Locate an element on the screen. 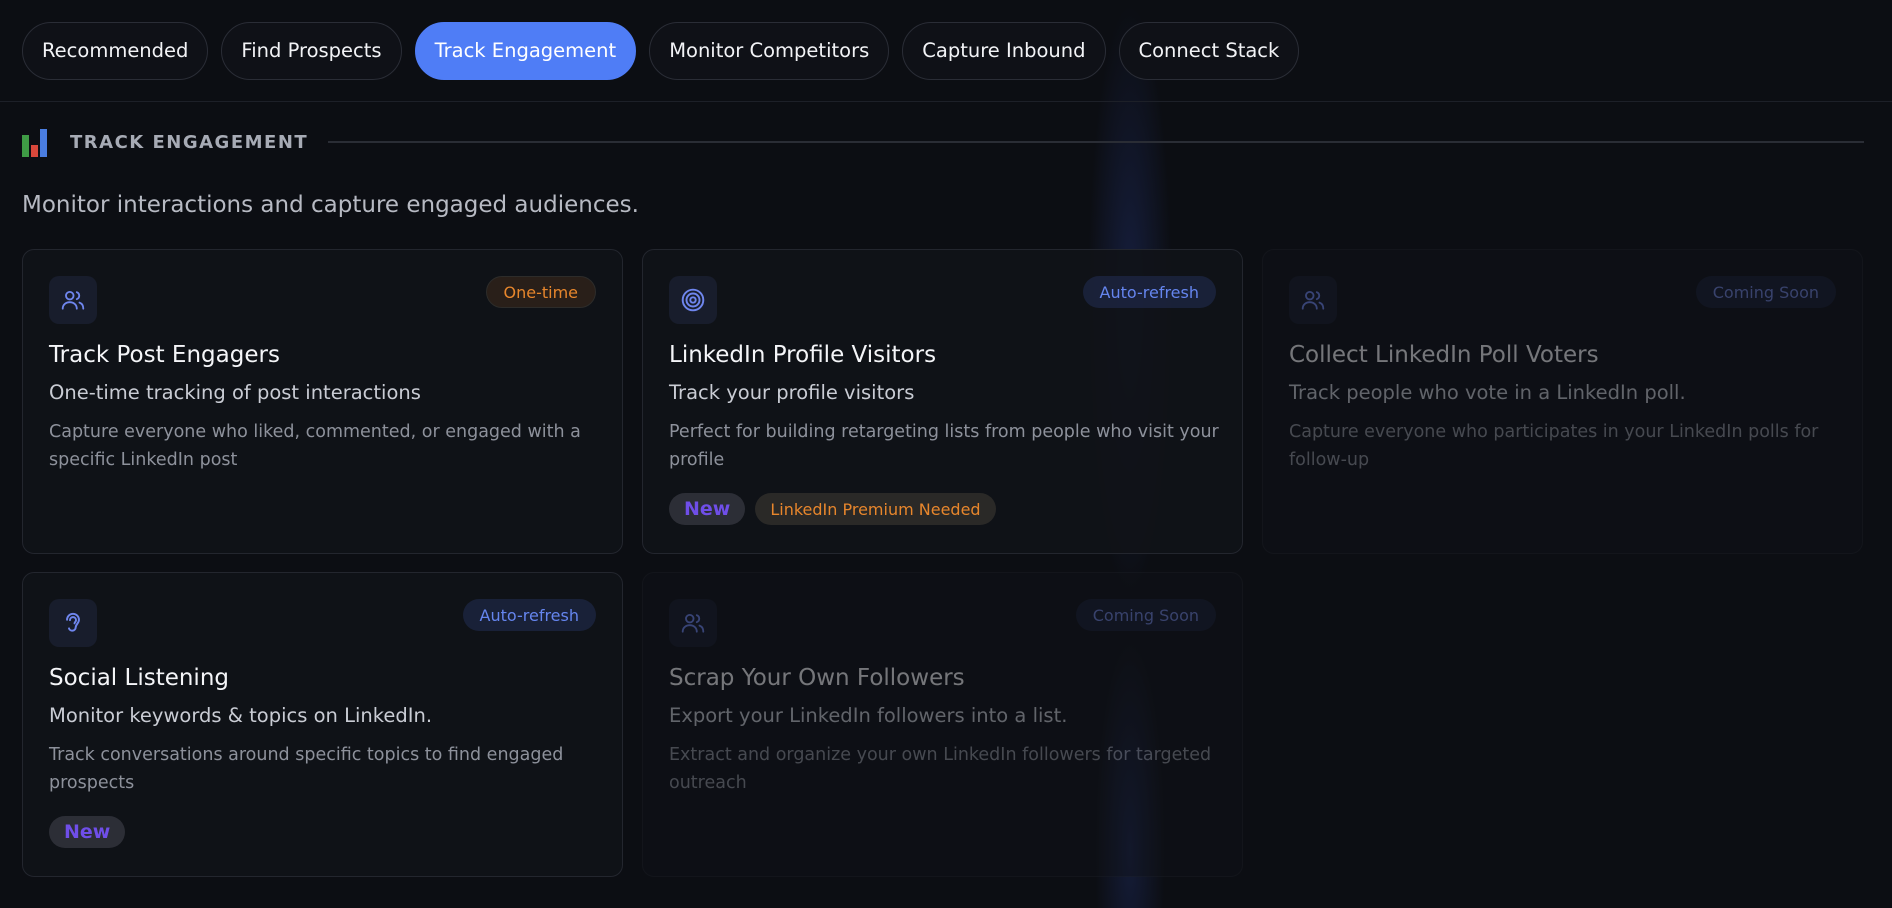 The width and height of the screenshot is (1892, 908). premium-required-tag: LinkedIn Premium Needed is located at coordinates (875, 509).